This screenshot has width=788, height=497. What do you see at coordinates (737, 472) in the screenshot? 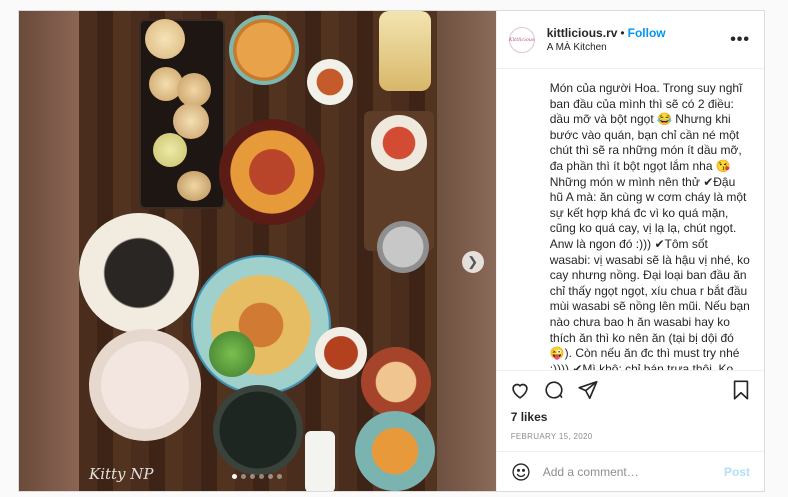
I see `post-comment-button: Post` at bounding box center [737, 472].